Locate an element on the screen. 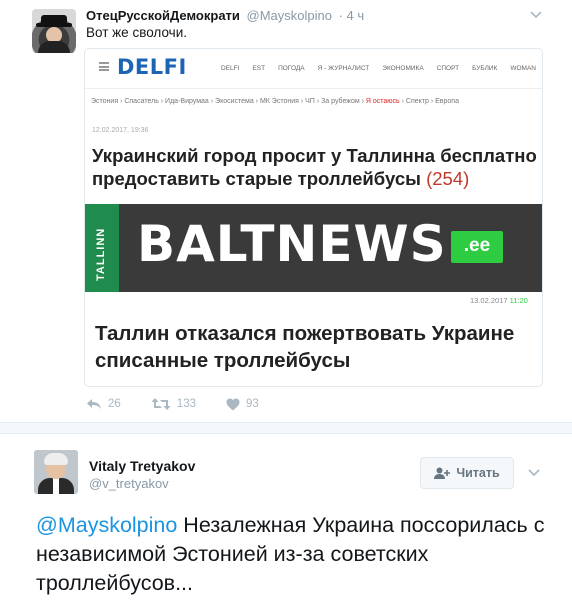 The height and width of the screenshot is (604, 572). retweet-button: 133 is located at coordinates (173, 404).